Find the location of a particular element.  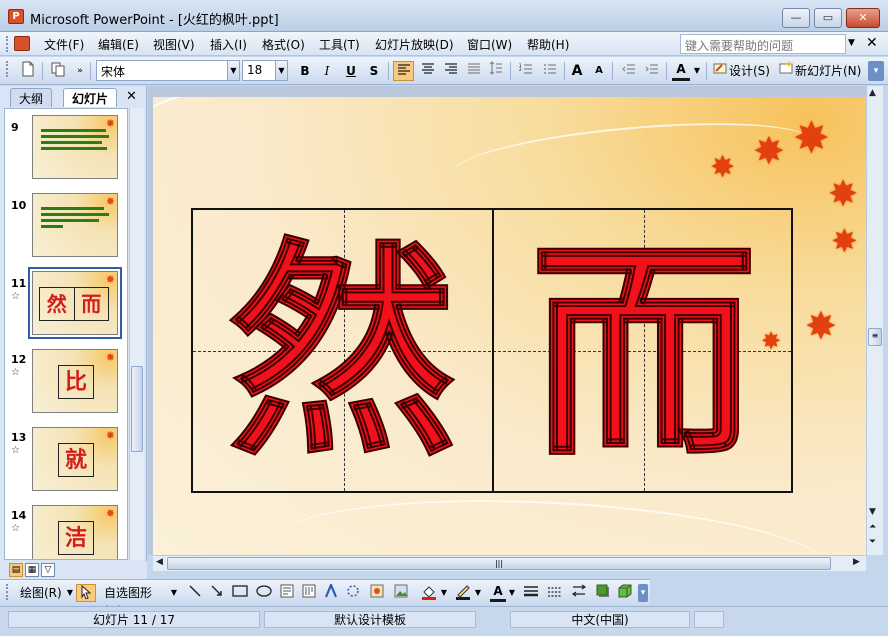

minimize-button: — is located at coordinates (796, 18).